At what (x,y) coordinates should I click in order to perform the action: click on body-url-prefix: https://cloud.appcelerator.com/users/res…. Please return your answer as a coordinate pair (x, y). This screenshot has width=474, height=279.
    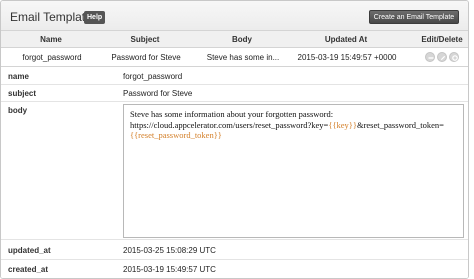
    Looking at the image, I should click on (229, 124).